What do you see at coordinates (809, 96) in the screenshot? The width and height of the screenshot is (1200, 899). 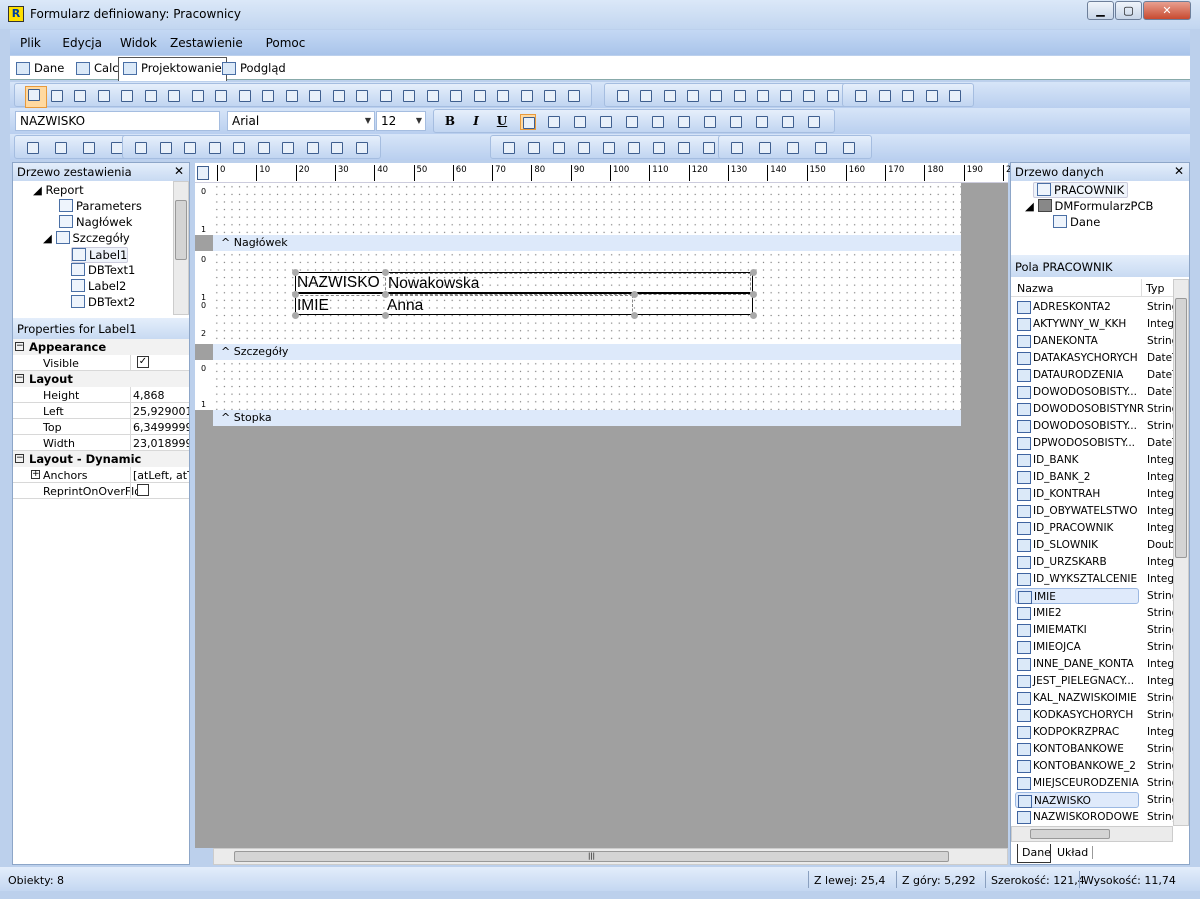 I see `title-button` at bounding box center [809, 96].